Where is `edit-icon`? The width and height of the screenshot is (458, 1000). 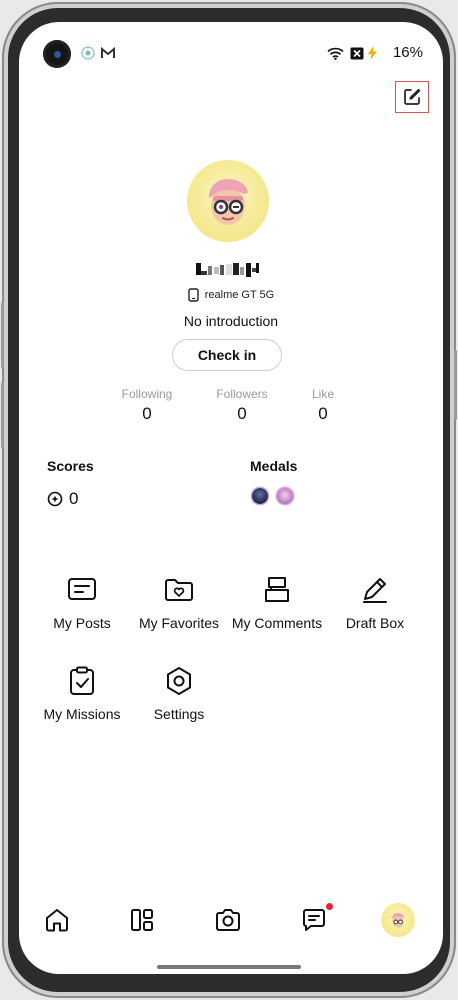
edit-icon is located at coordinates (412, 96).